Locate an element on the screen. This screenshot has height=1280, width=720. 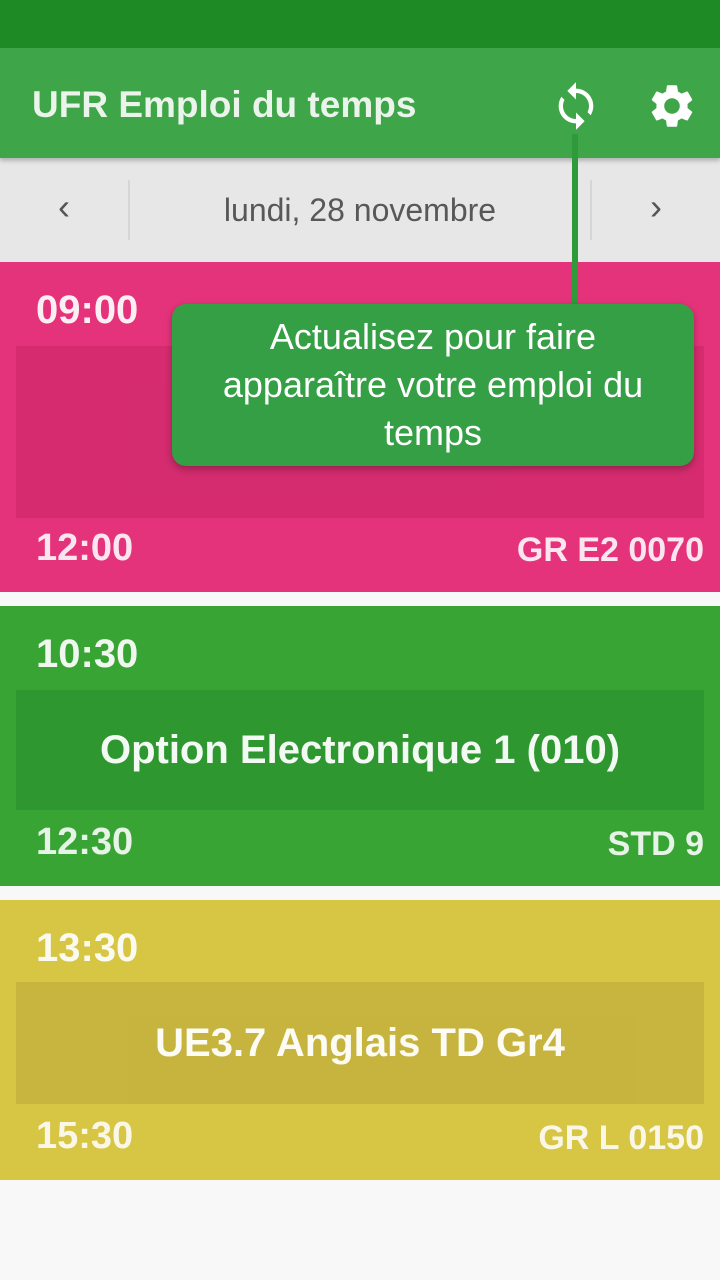
next-day-button: › is located at coordinates (656, 210).